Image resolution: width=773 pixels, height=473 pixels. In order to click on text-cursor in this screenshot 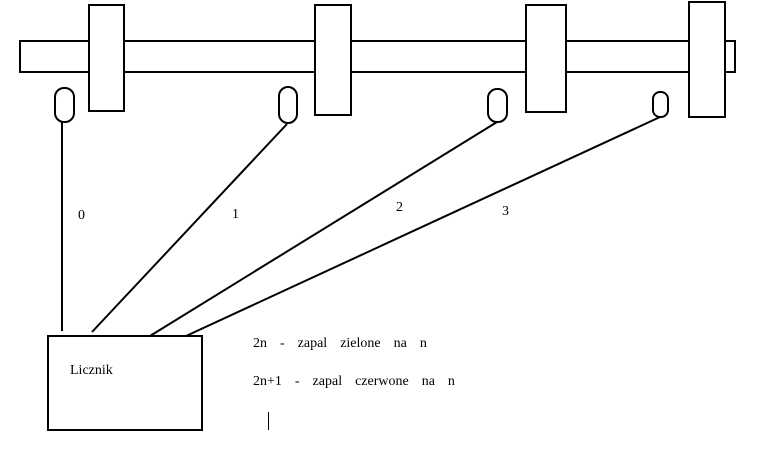, I will do `click(268, 421)`.